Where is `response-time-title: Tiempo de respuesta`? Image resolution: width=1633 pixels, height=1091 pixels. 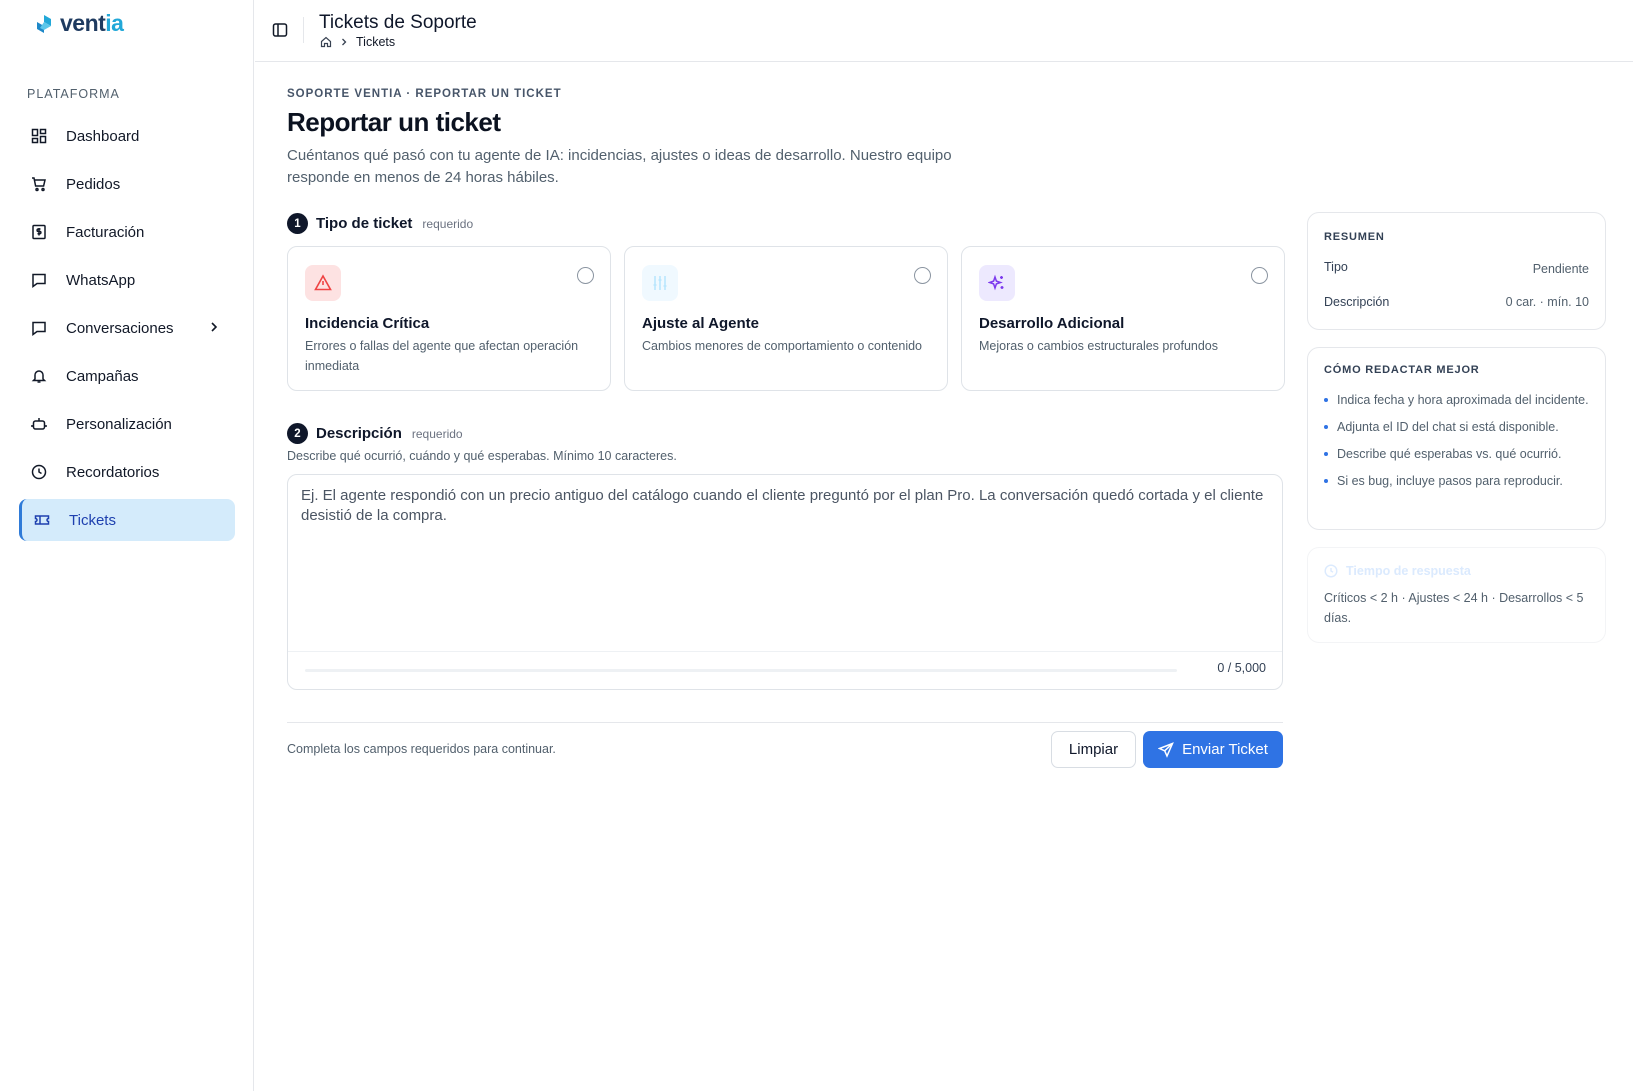 response-time-title: Tiempo de respuesta is located at coordinates (1408, 571).